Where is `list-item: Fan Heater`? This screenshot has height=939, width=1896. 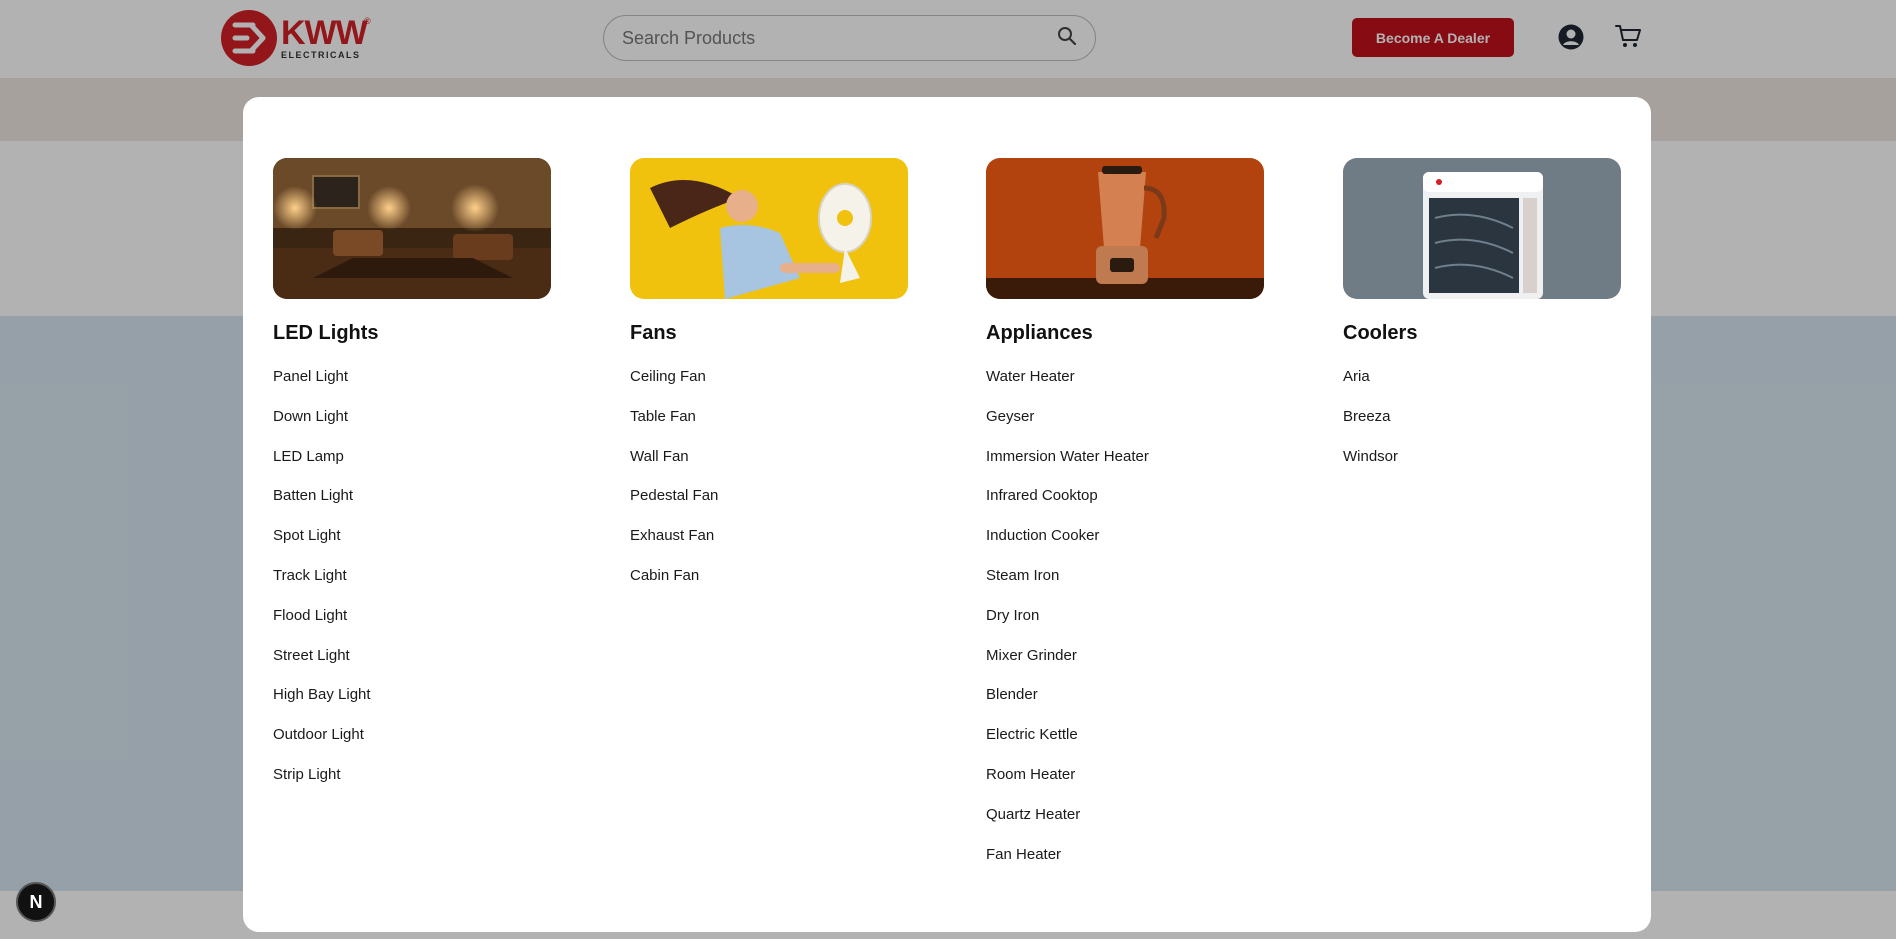
list-item: Fan Heater is located at coordinates (1125, 865).